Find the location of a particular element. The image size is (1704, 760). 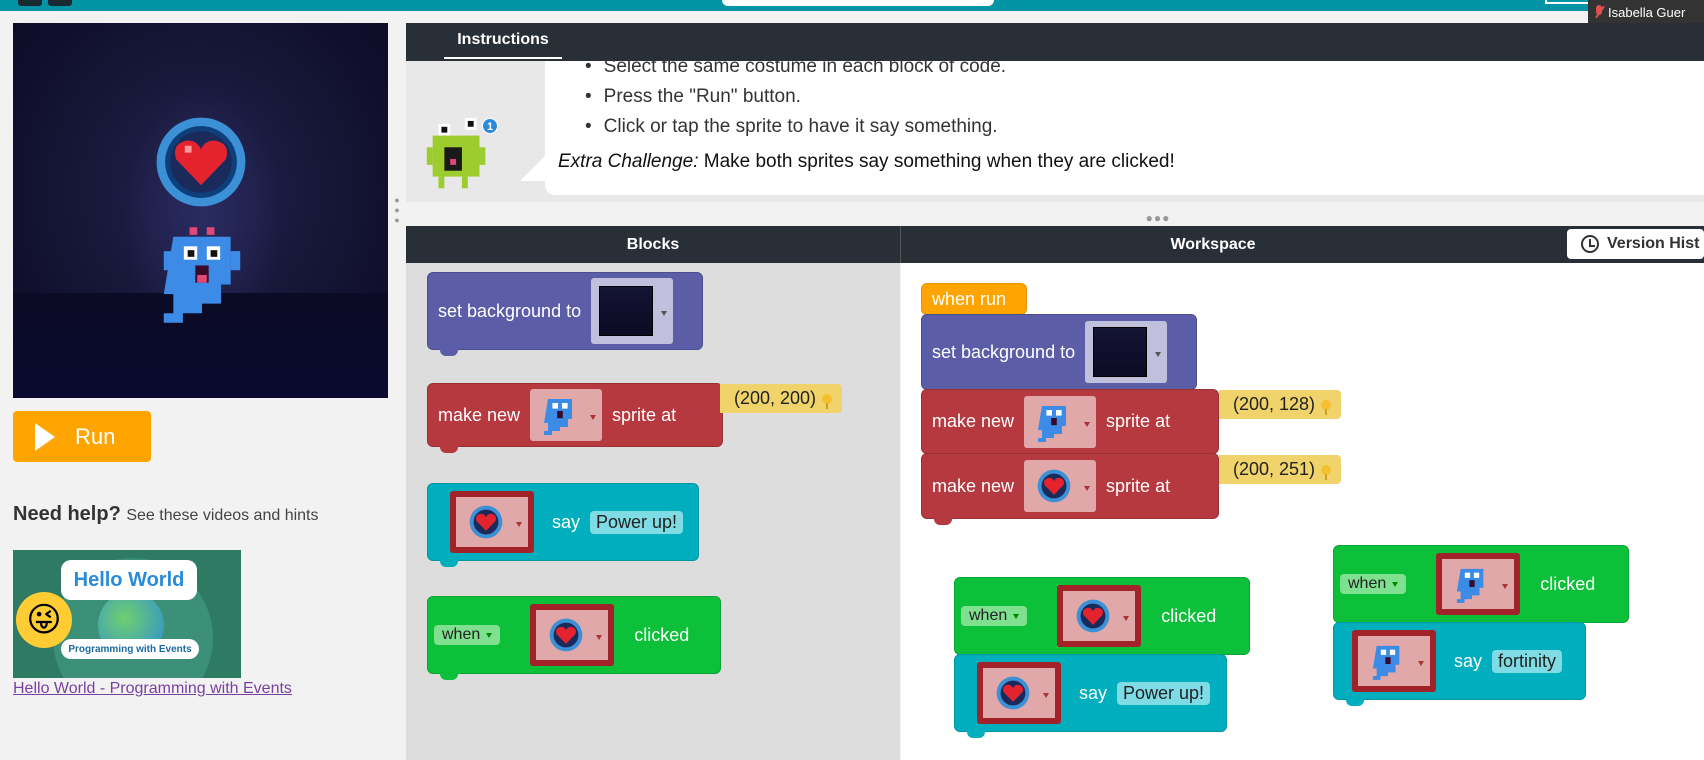

version-history-button: Version Hist is located at coordinates (1635, 244).